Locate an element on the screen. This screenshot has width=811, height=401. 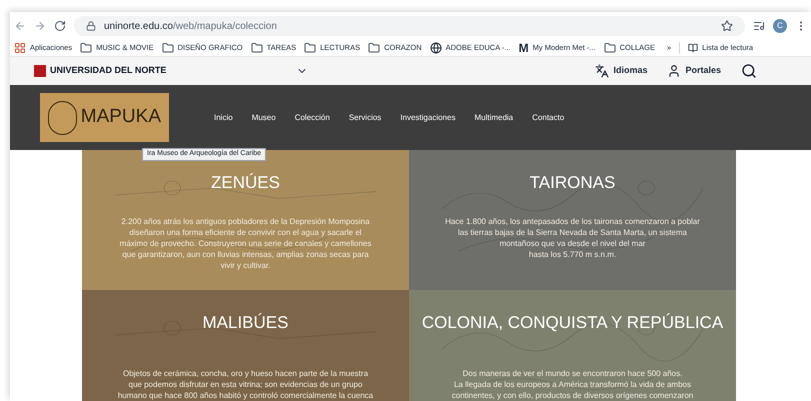
translate-icon is located at coordinates (602, 71).